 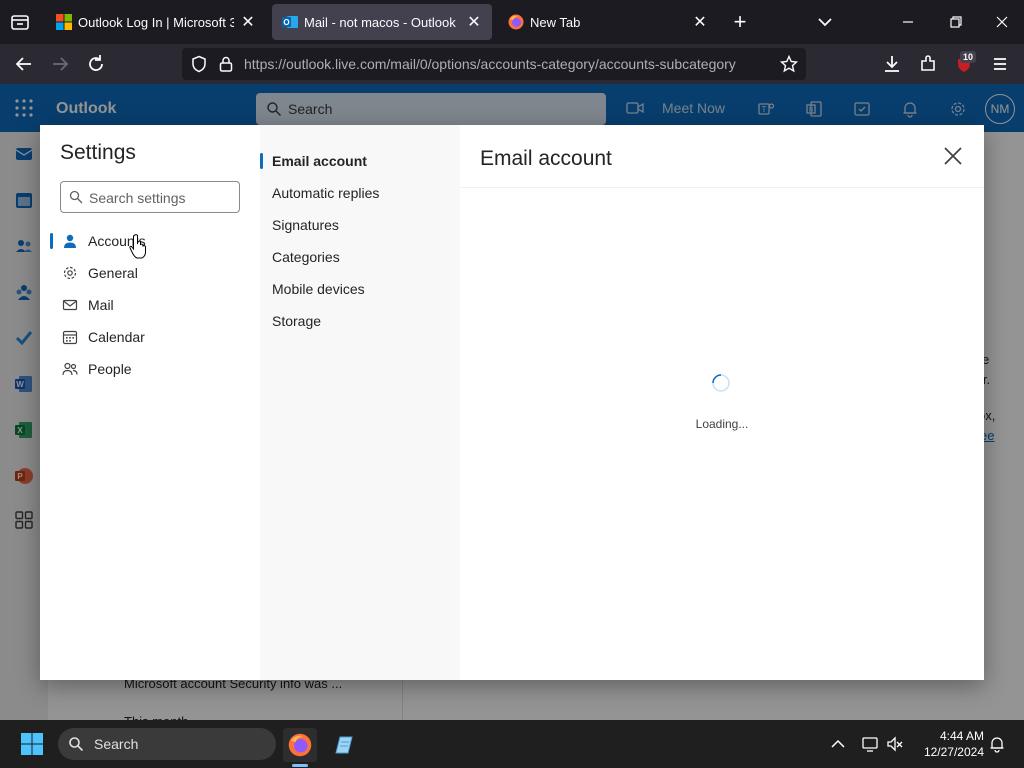 What do you see at coordinates (286, 22) in the screenshot?
I see `svg-text: O` at bounding box center [286, 22].